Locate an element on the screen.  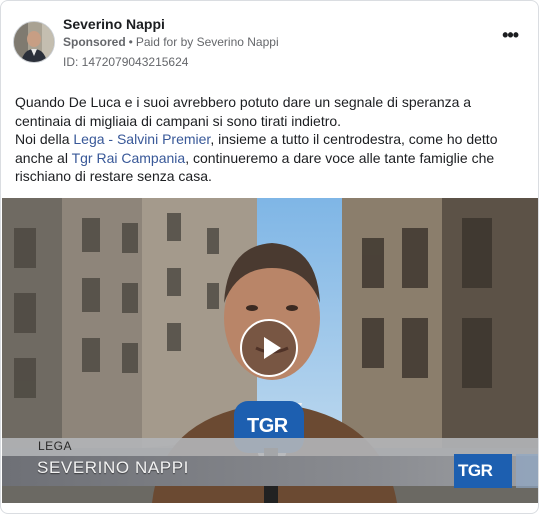
ad-id: ID: 1472079043215624 is located at coordinates (126, 62).